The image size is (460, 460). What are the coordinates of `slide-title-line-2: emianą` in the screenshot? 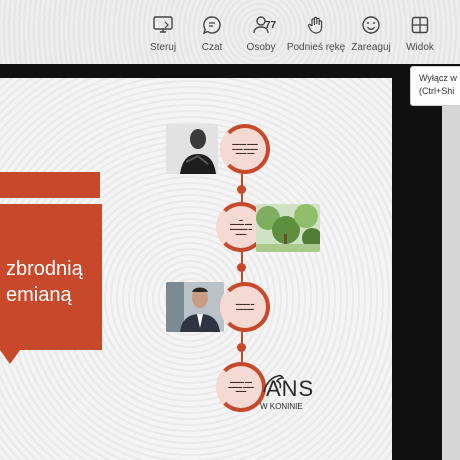 It's located at (39, 295).